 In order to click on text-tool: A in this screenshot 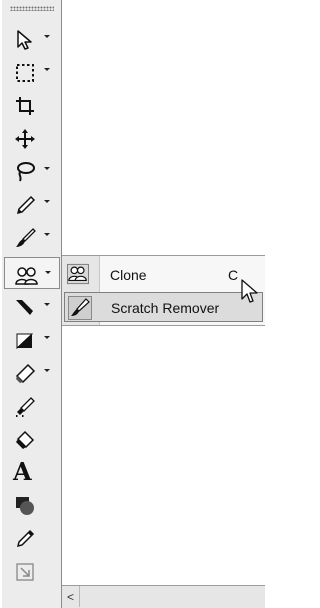, I will do `click(32, 471)`.